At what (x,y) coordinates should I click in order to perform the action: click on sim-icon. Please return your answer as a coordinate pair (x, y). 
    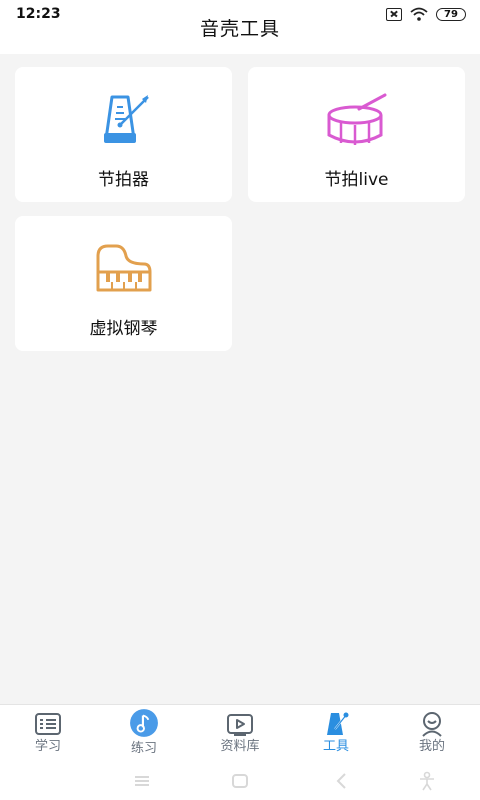
    Looking at the image, I should click on (394, 14).